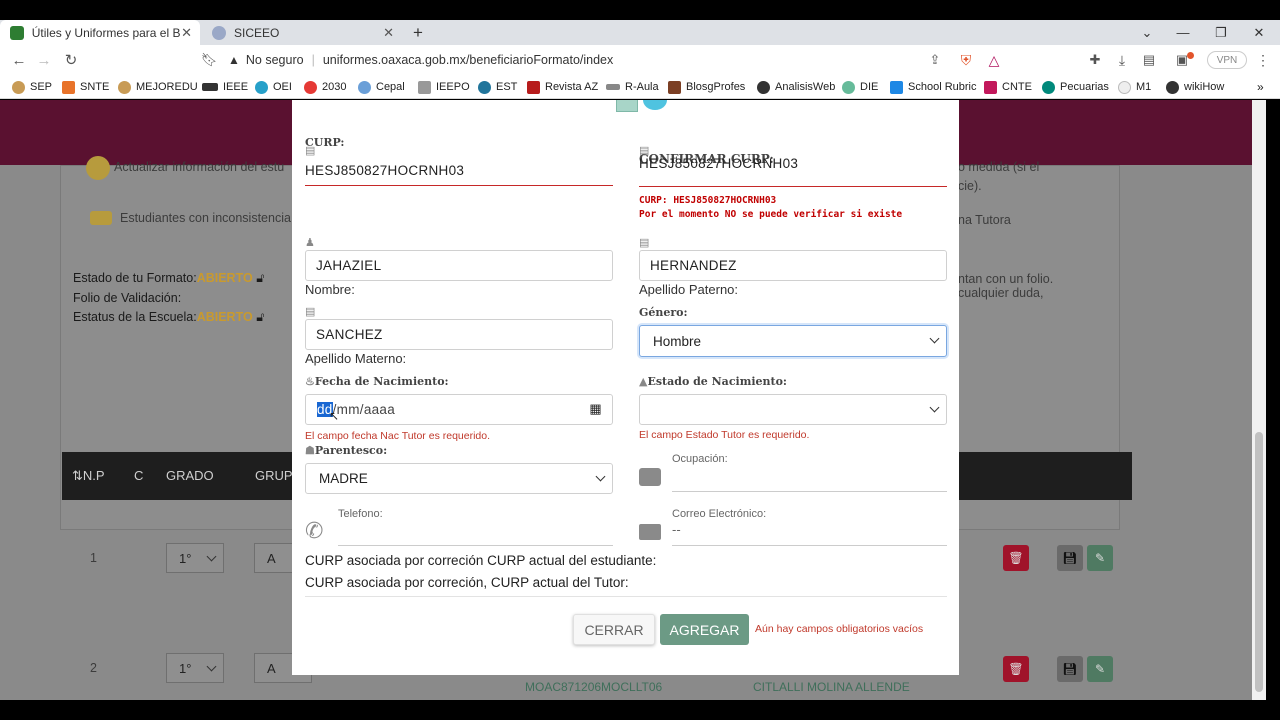 The image size is (1280, 720). I want to click on parentesco-select: MADRE, so click(459, 478).